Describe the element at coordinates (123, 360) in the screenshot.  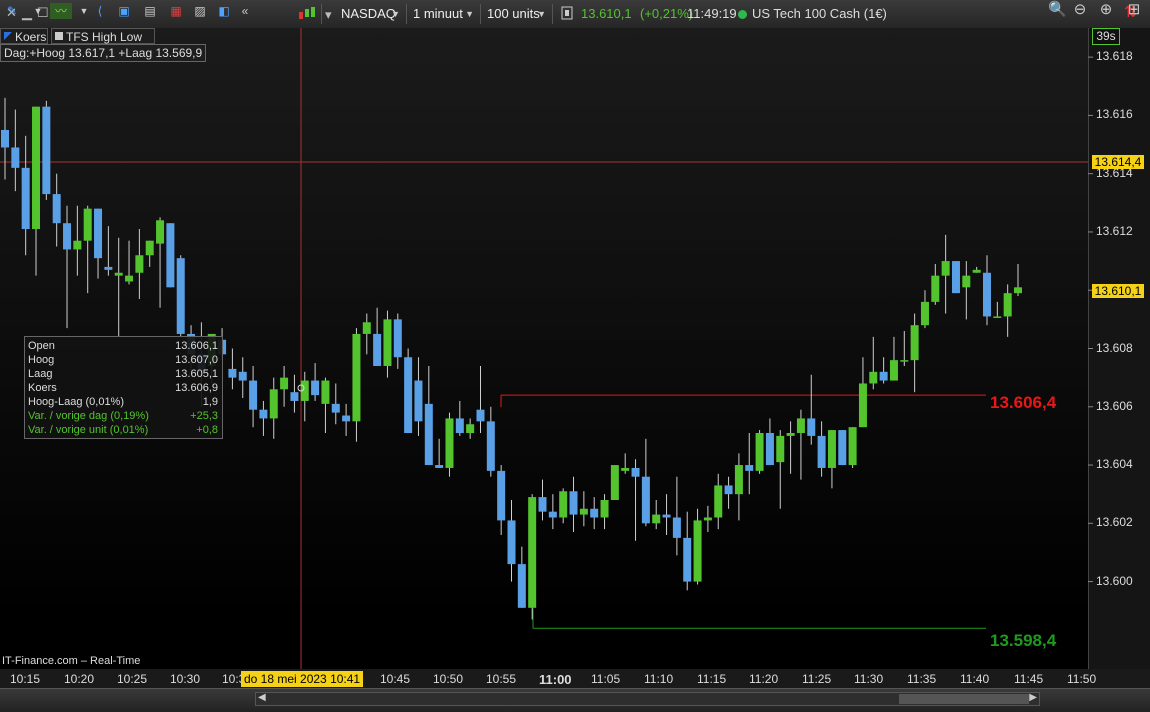
I see `info-row: Hoog 13.607,0` at that location.